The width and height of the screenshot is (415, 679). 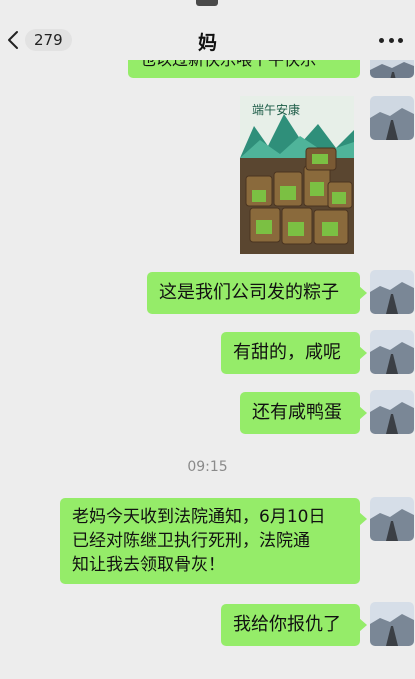 I want to click on message-bubble: 我给你报仇了, so click(x=294, y=625).